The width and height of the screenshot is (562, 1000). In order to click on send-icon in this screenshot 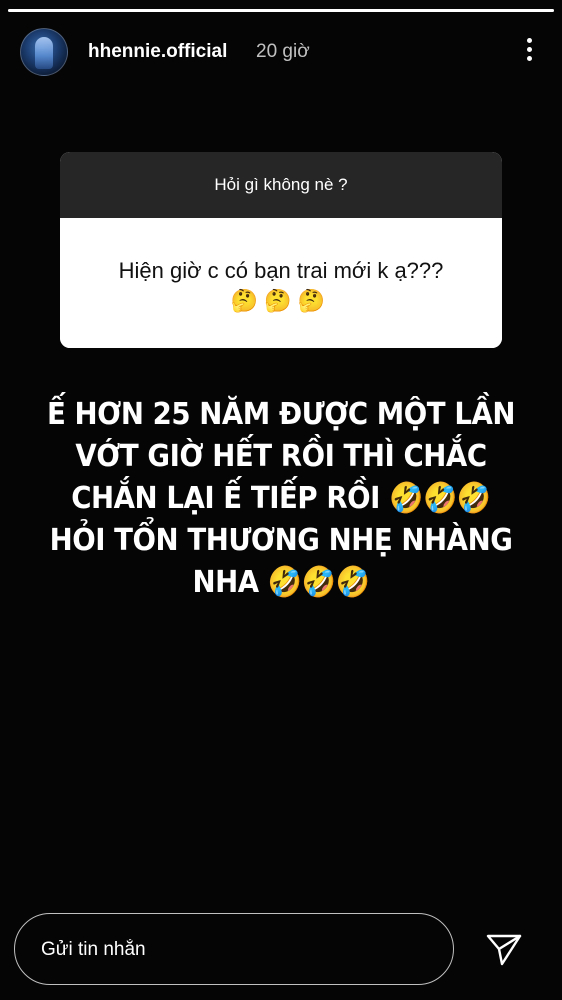, I will do `click(504, 950)`.